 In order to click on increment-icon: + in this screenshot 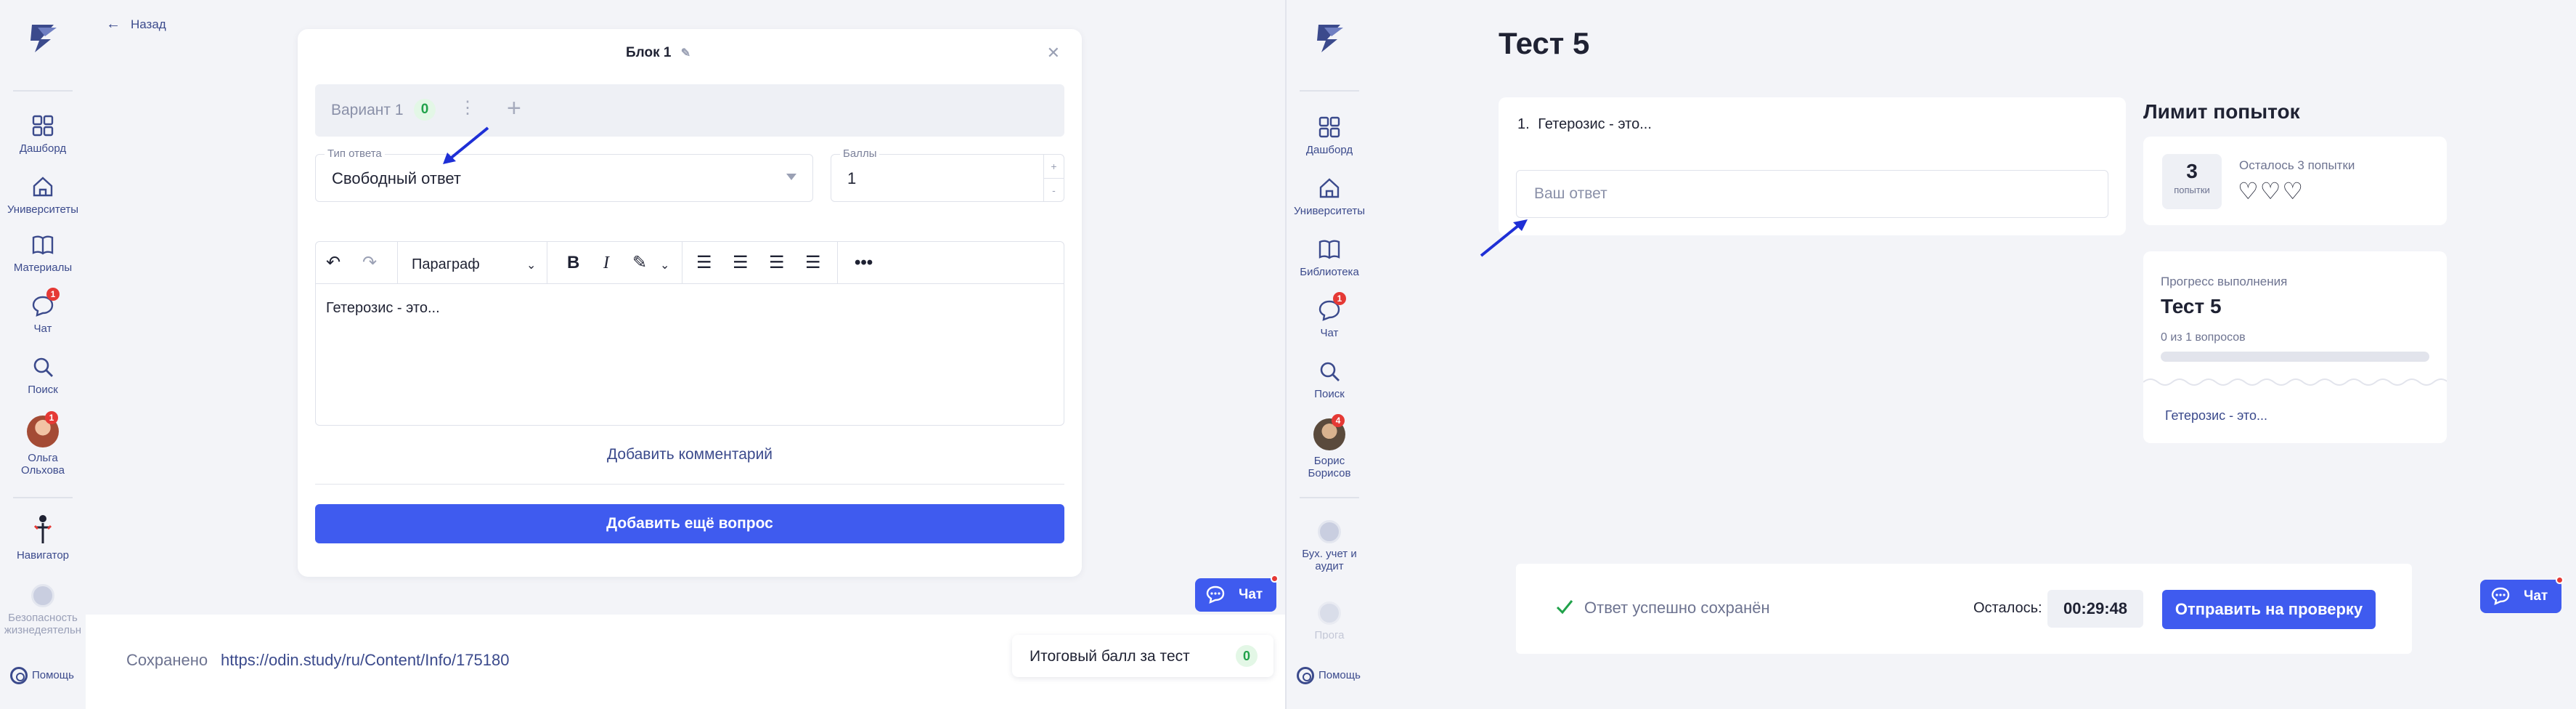, I will do `click(1054, 166)`.